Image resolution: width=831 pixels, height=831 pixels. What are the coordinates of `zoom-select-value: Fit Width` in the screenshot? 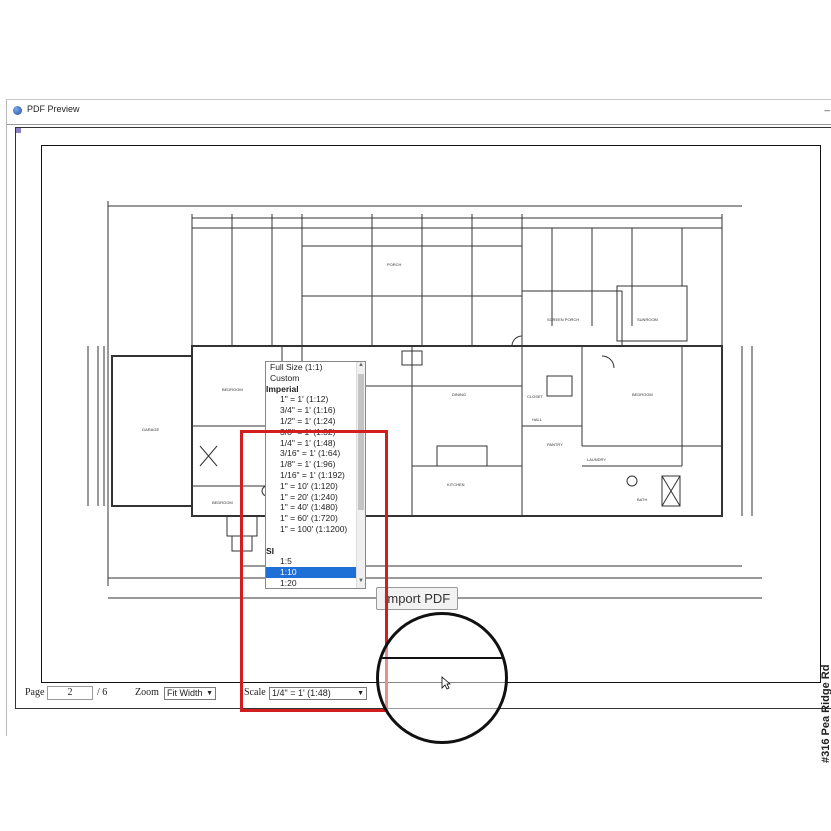 It's located at (185, 693).